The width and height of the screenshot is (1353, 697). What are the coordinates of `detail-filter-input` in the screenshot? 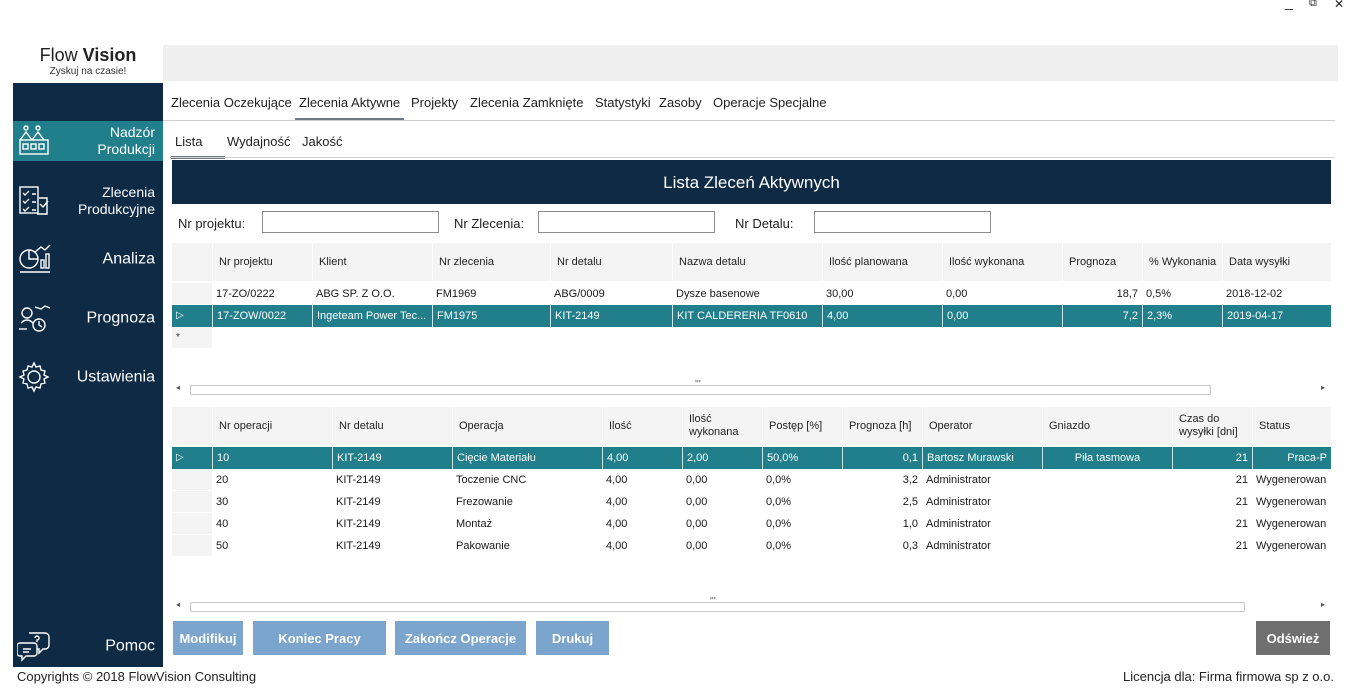 It's located at (902, 222).